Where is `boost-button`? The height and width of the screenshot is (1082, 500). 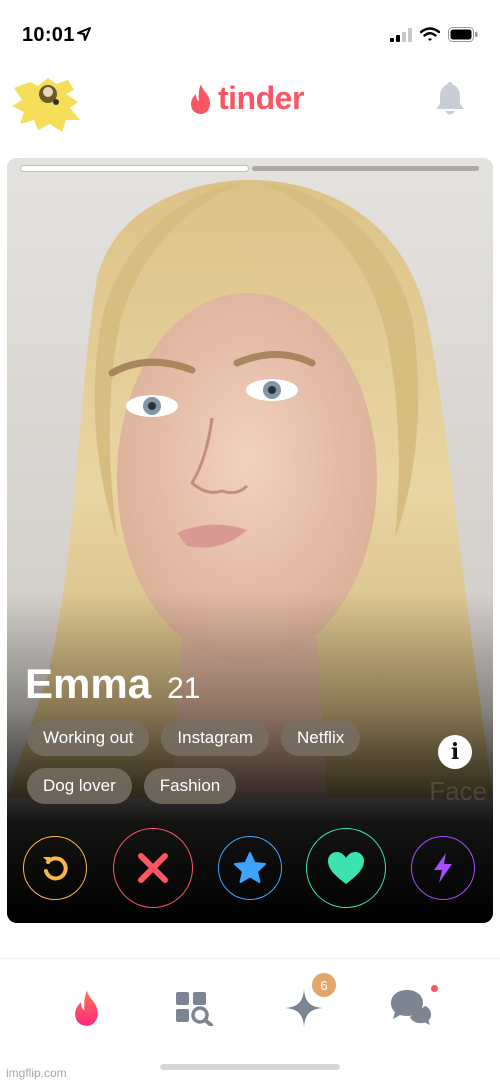
boost-button is located at coordinates (443, 868).